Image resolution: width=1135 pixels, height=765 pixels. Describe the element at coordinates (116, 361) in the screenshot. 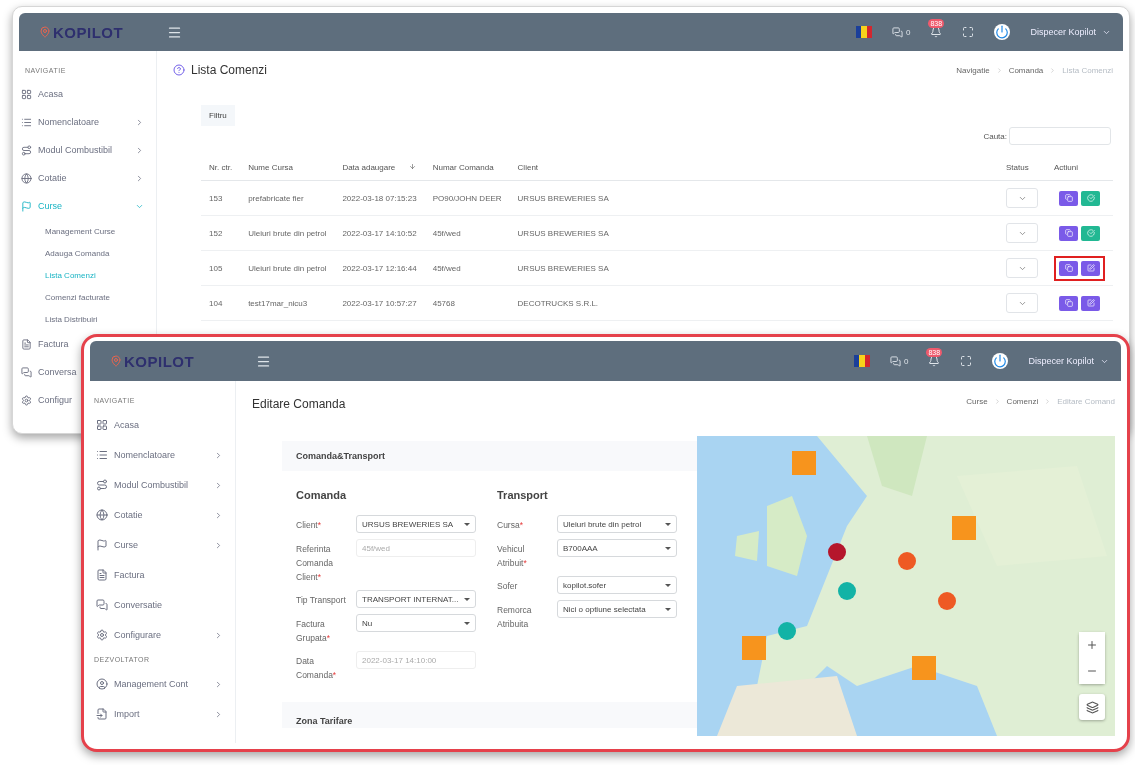

I see `pin-icon` at that location.